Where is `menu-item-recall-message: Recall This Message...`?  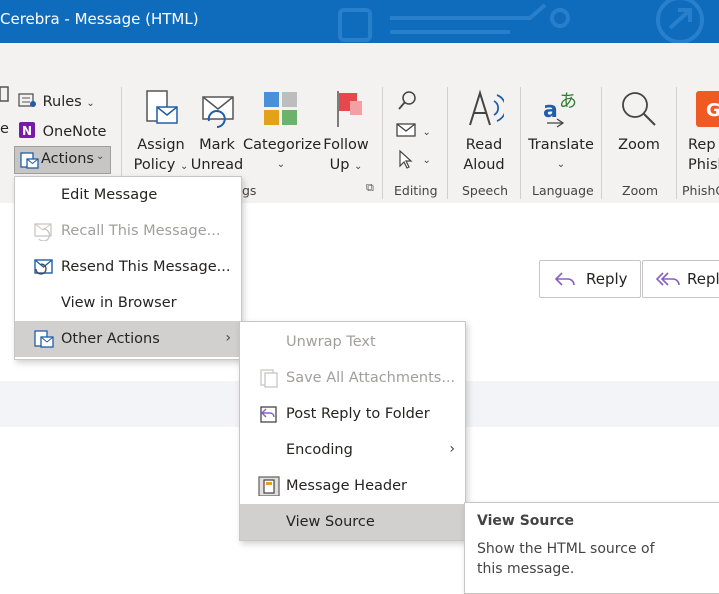 menu-item-recall-message: Recall This Message... is located at coordinates (128, 231).